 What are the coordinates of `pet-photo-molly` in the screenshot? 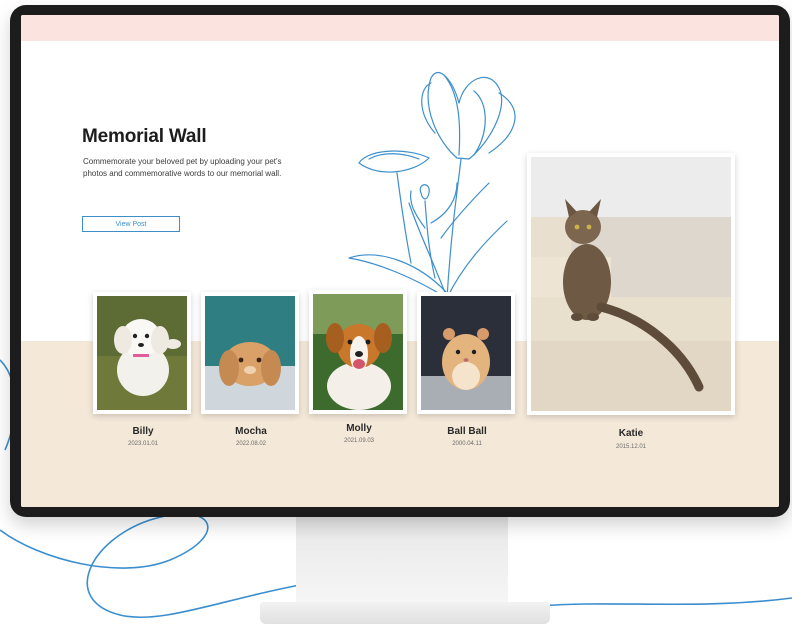 It's located at (358, 352).